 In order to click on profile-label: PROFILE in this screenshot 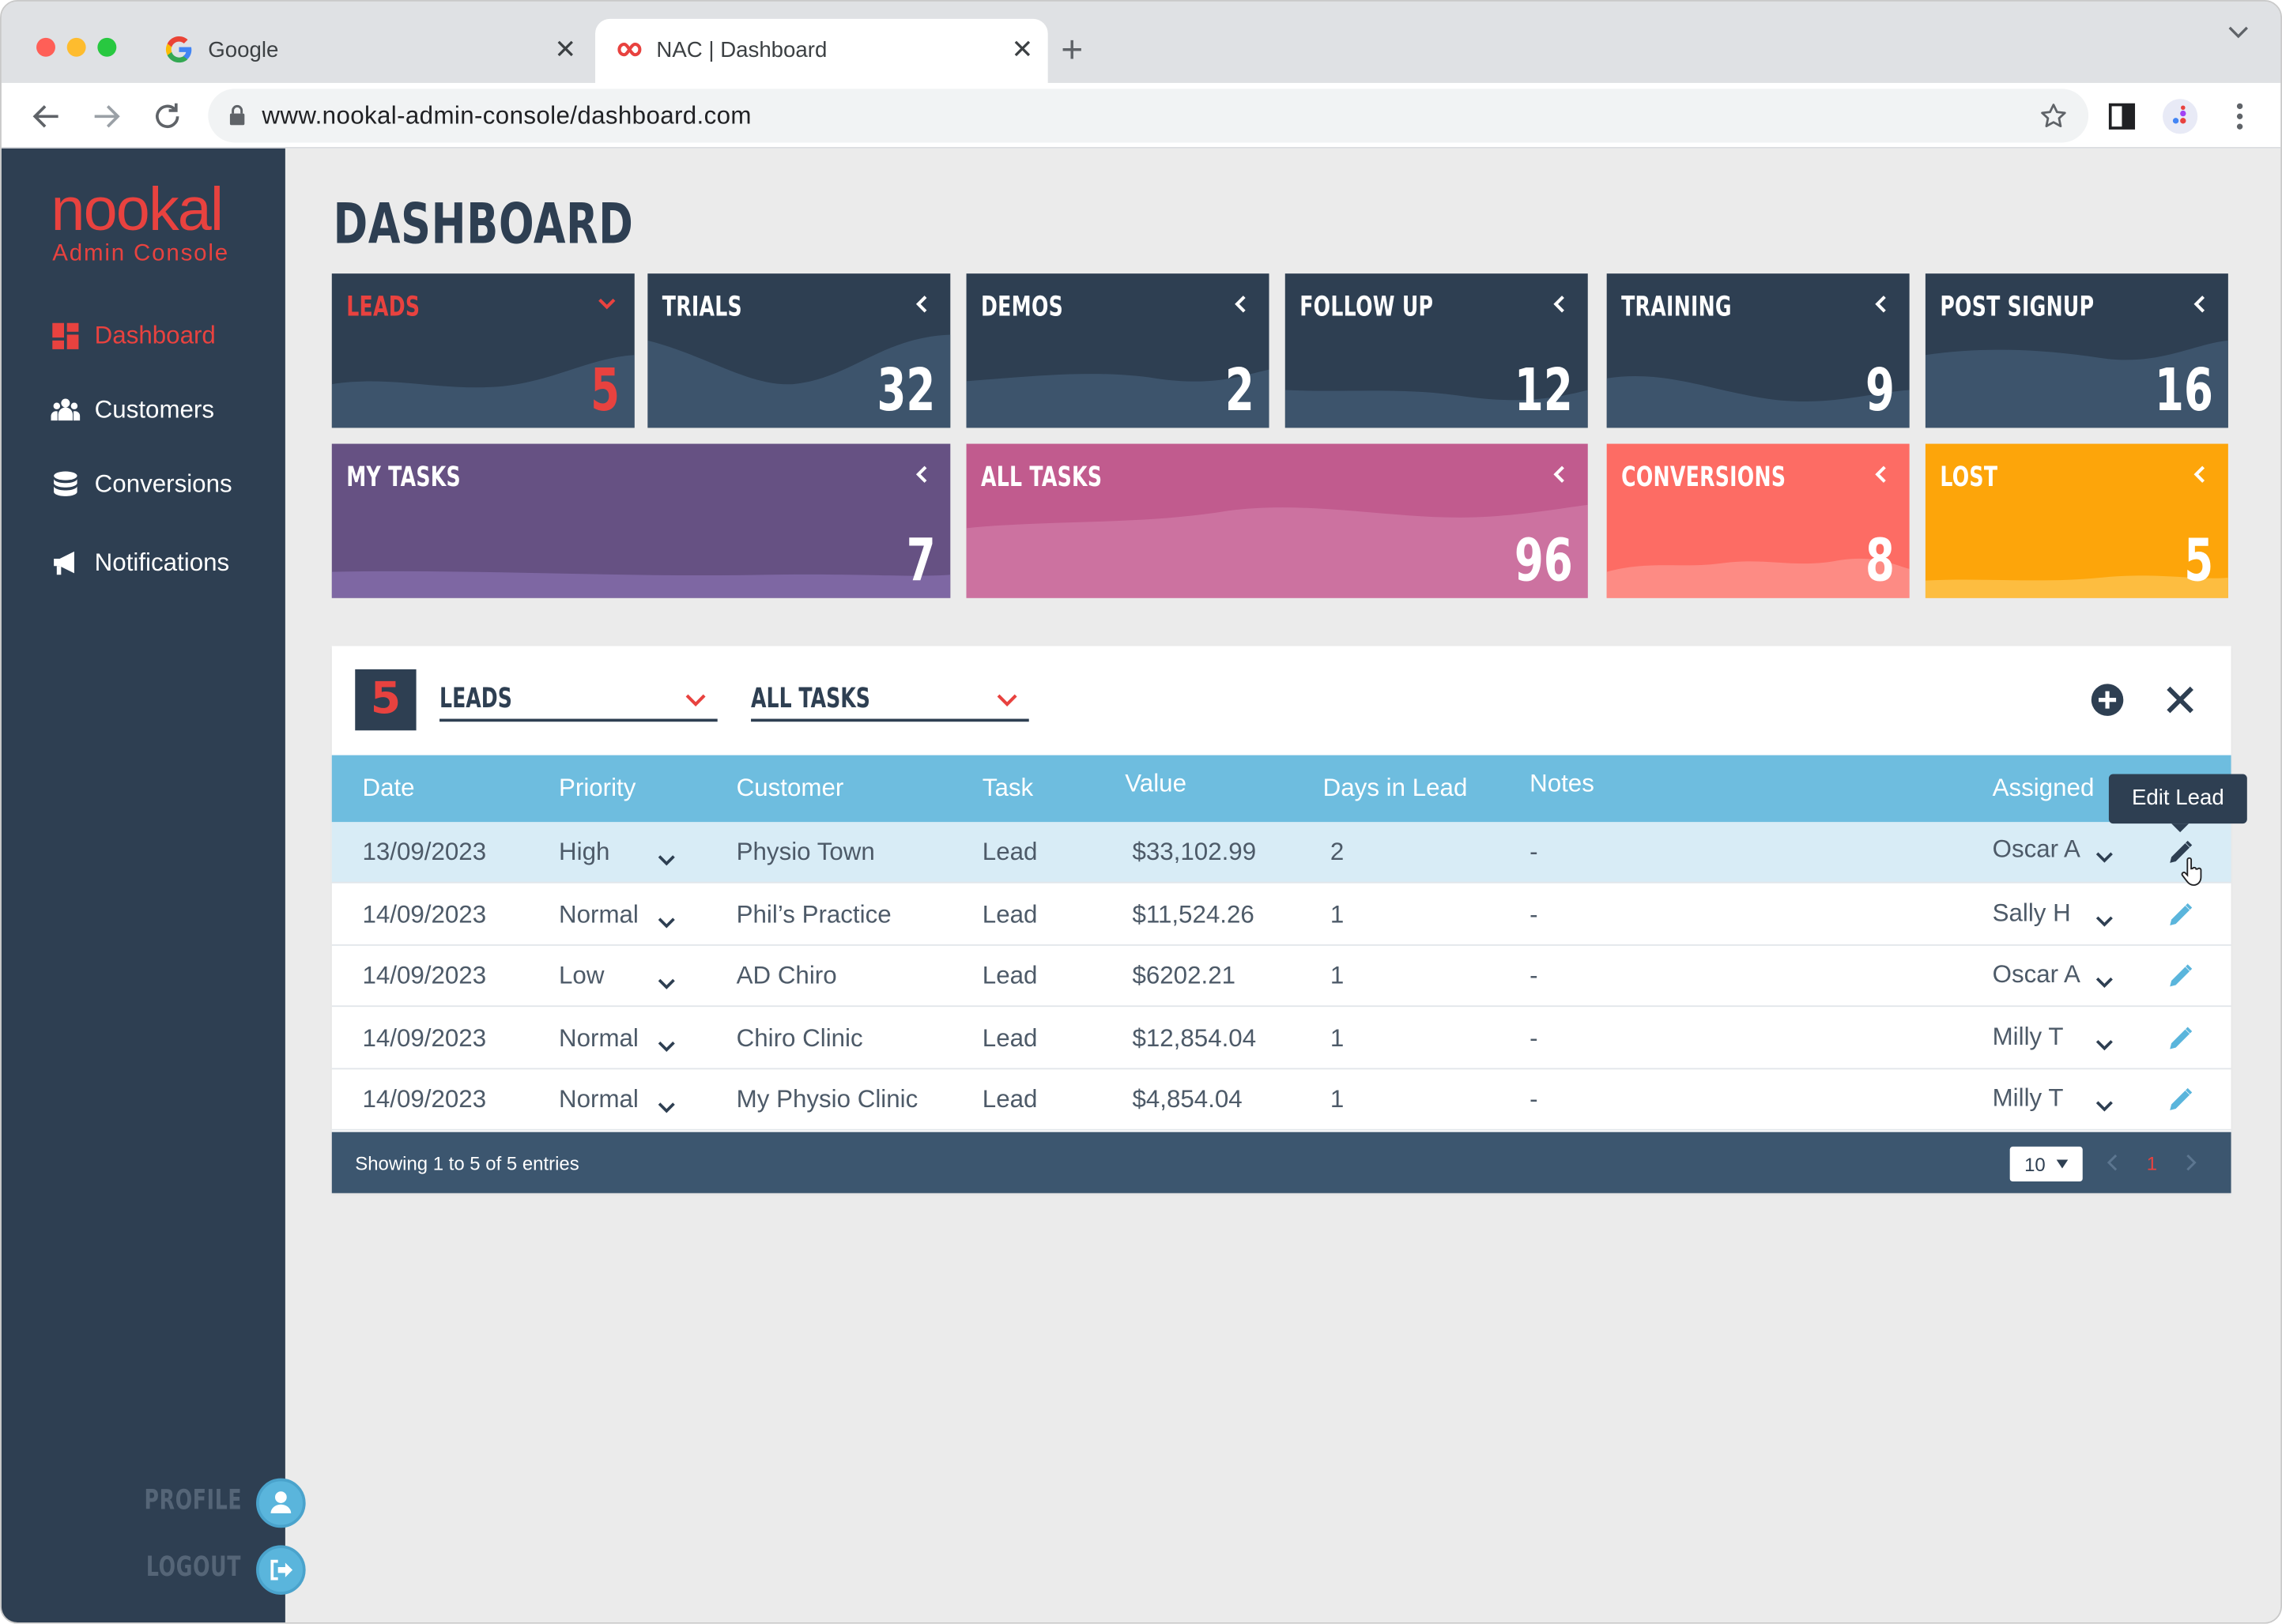, I will do `click(192, 1500)`.